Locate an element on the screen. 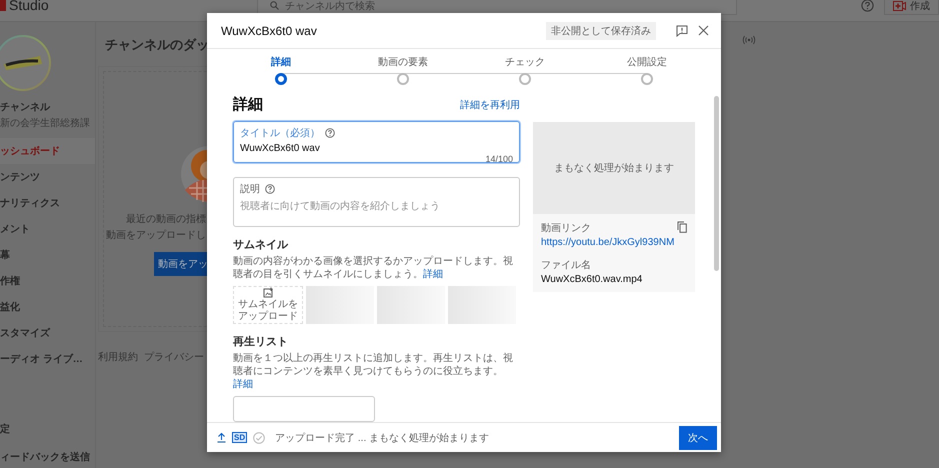 Image resolution: width=939 pixels, height=468 pixels. page-title: チャンネルのダッ is located at coordinates (157, 45).